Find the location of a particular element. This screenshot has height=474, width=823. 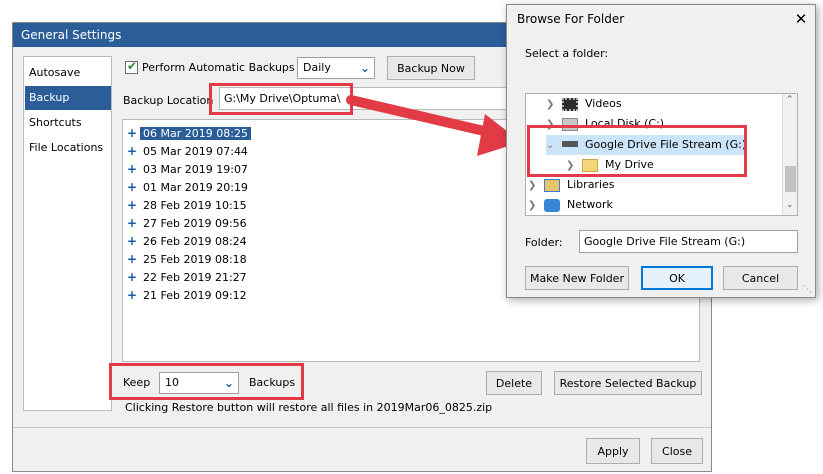

list-item: +22 Feb 2019 21:27 is located at coordinates (188, 277).